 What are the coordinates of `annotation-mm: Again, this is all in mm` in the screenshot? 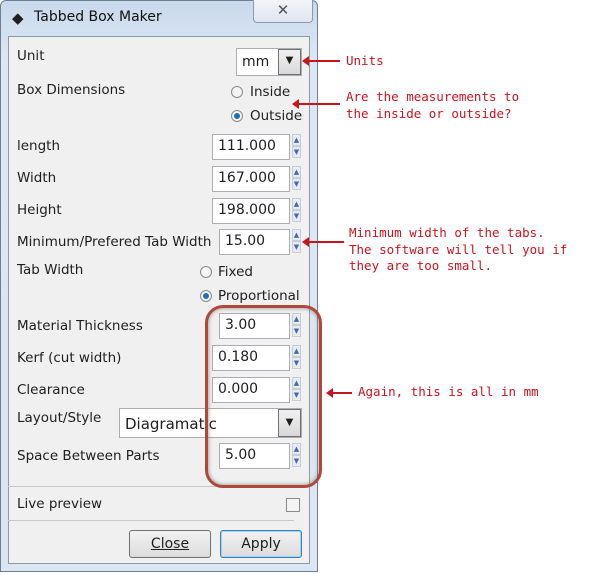 It's located at (448, 391).